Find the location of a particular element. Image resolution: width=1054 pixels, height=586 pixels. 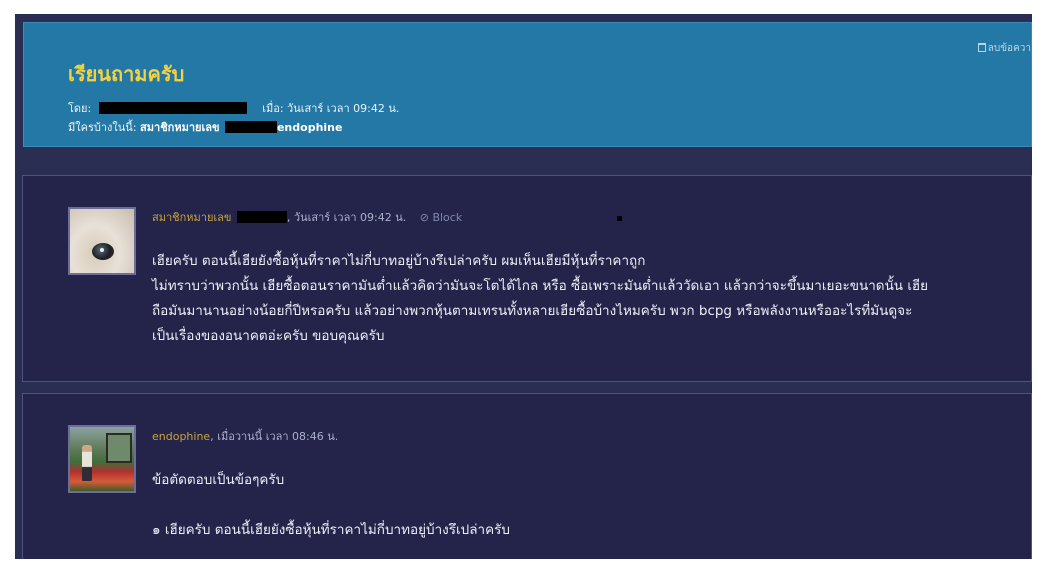

delete-label: ลบข้อควา is located at coordinates (1009, 48).